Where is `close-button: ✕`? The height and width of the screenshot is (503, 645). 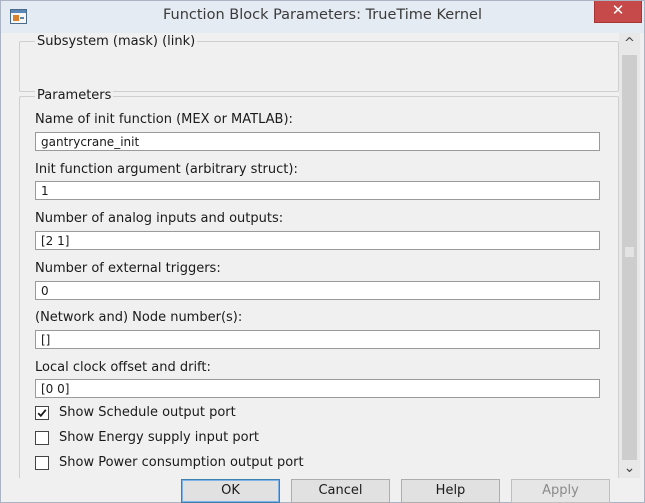 close-button: ✕ is located at coordinates (618, 12).